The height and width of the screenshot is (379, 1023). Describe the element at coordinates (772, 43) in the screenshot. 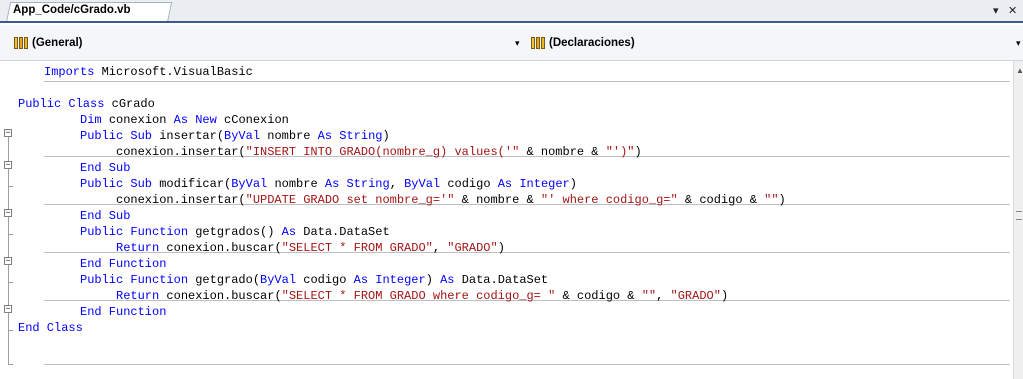

I see `method-name-combobox: (Declaraciones)` at that location.